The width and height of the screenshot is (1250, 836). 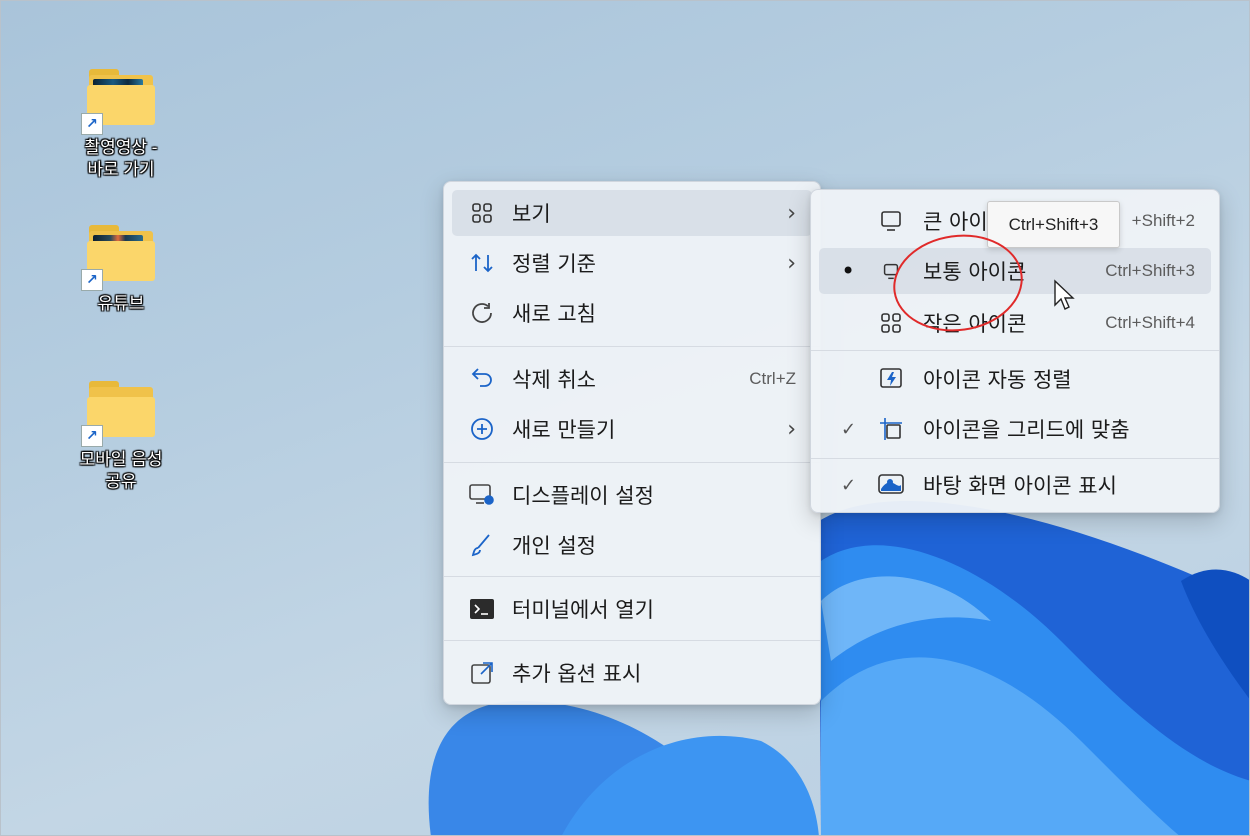 I want to click on menu-item-label: 보기, so click(x=531, y=214).